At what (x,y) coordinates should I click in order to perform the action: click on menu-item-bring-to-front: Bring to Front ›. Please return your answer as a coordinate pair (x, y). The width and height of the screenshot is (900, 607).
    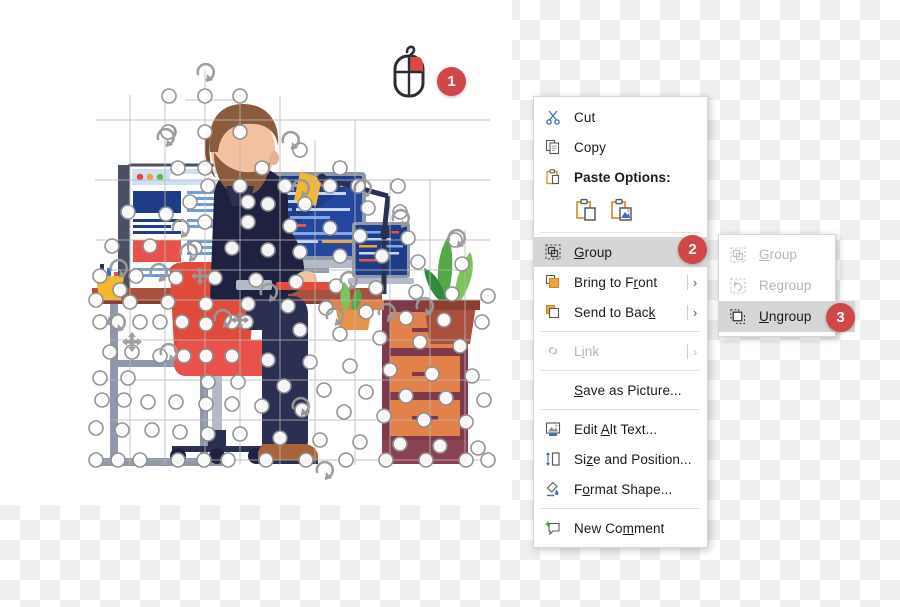
    Looking at the image, I should click on (620, 282).